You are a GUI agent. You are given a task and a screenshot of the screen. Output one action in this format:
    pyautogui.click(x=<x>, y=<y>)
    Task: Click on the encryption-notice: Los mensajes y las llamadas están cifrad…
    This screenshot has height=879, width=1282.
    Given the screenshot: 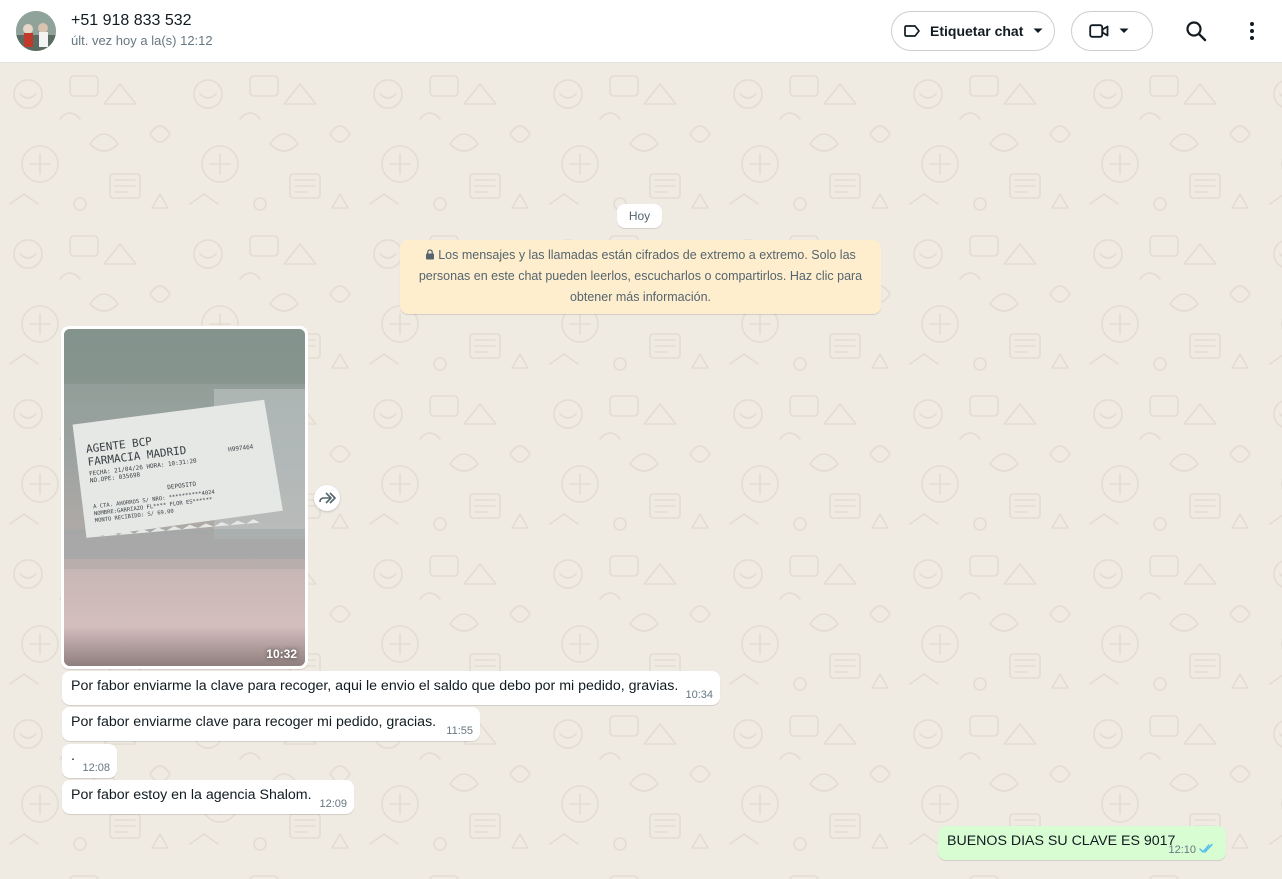 What is the action you would take?
    pyautogui.click(x=640, y=277)
    